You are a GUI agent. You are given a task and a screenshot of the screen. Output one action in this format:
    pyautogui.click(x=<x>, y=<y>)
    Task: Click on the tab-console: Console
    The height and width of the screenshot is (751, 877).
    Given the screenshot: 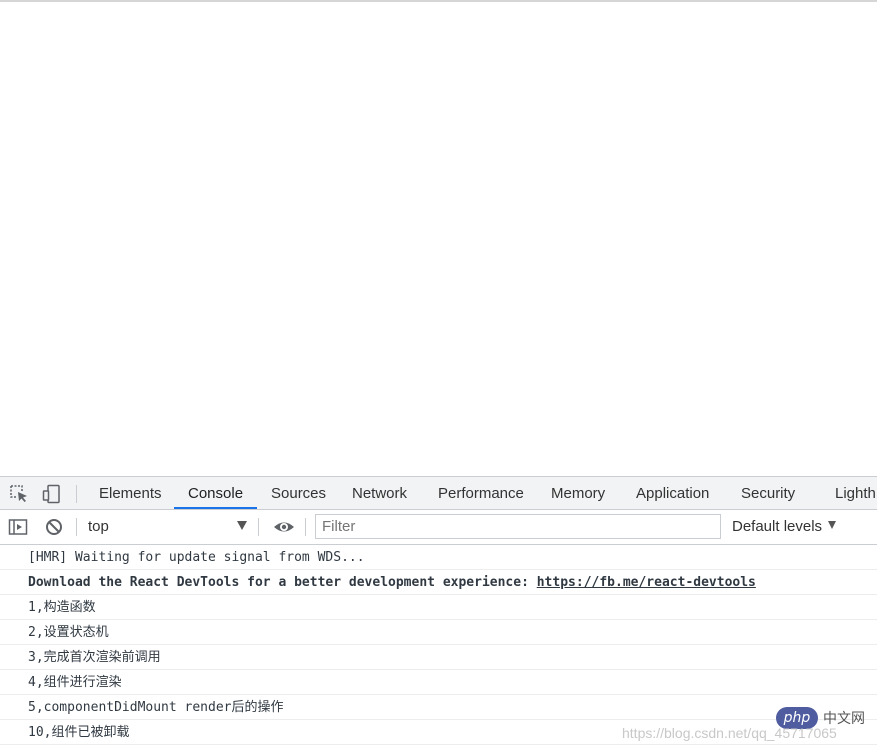 What is the action you would take?
    pyautogui.click(x=216, y=493)
    